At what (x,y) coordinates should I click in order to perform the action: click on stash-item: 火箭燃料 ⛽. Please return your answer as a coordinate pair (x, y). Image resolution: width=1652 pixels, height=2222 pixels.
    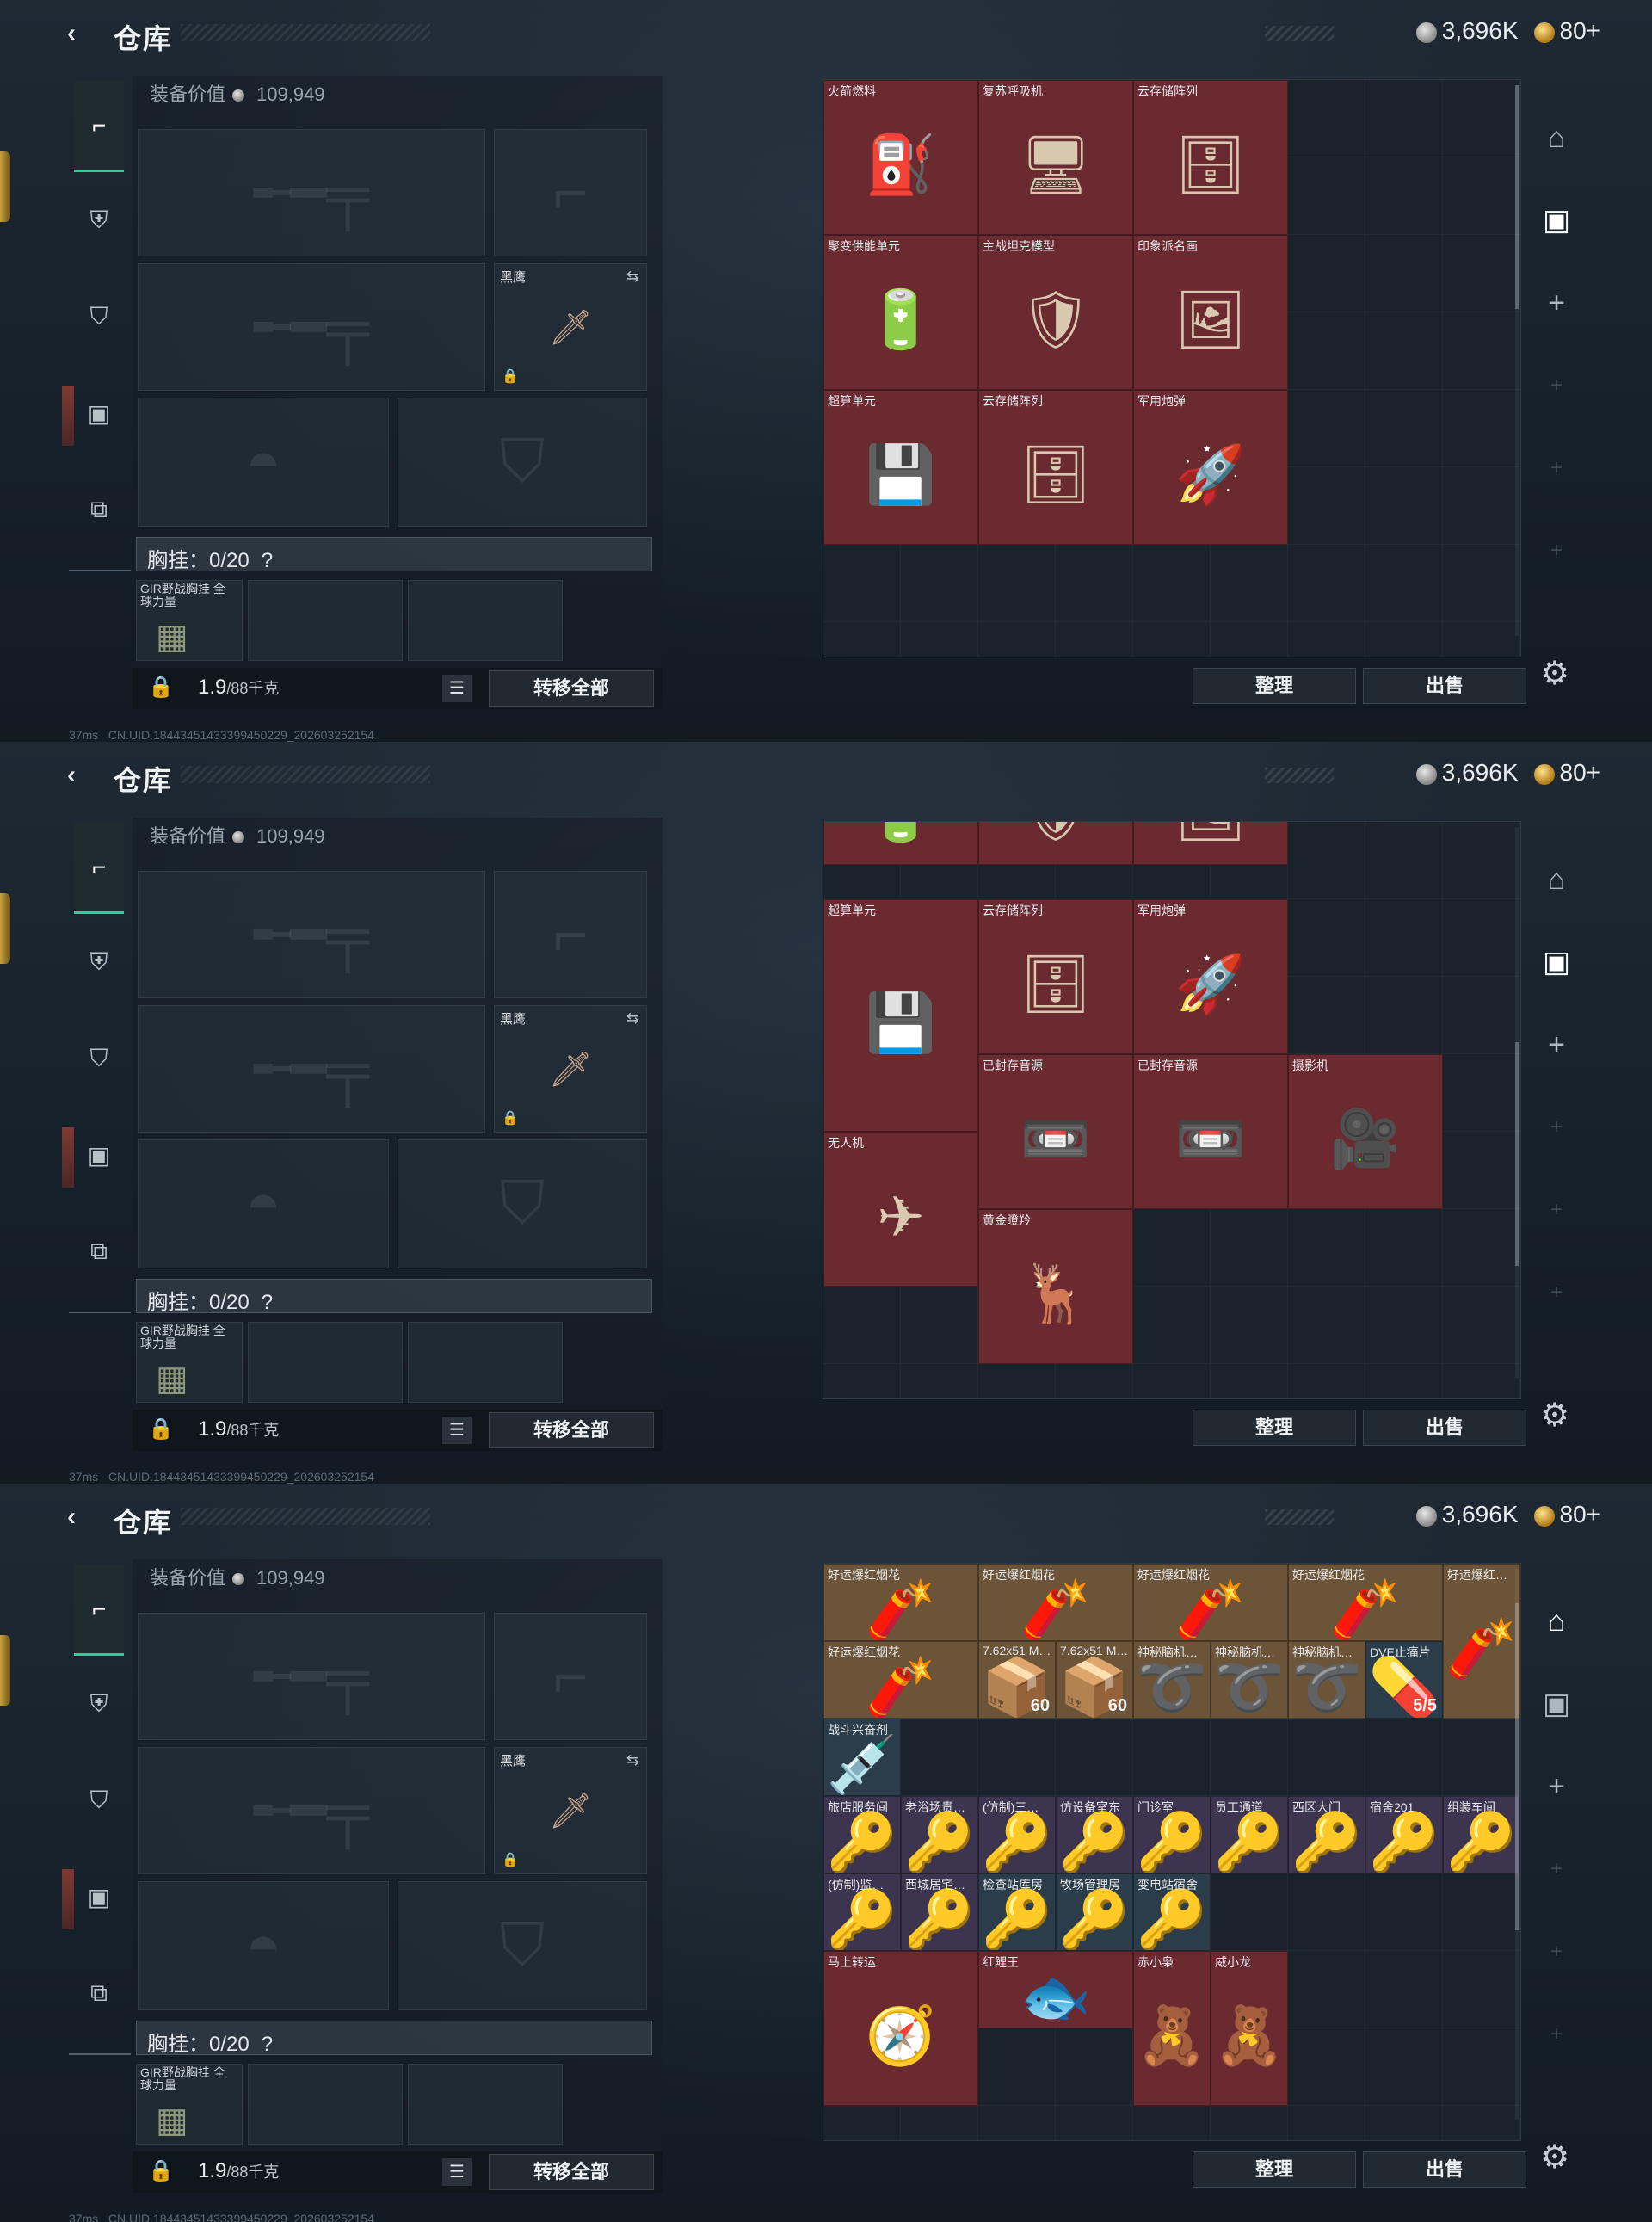
    Looking at the image, I should click on (900, 158).